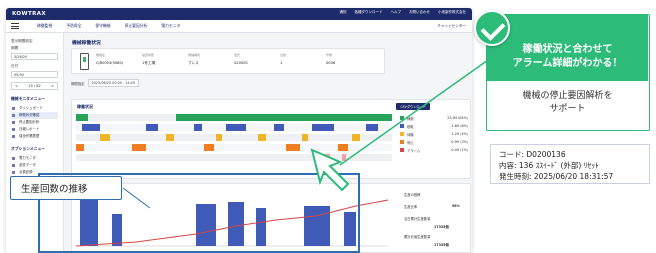  I want to click on callout-headline-line2: アラーム詳細がわかる！, so click(567, 63).